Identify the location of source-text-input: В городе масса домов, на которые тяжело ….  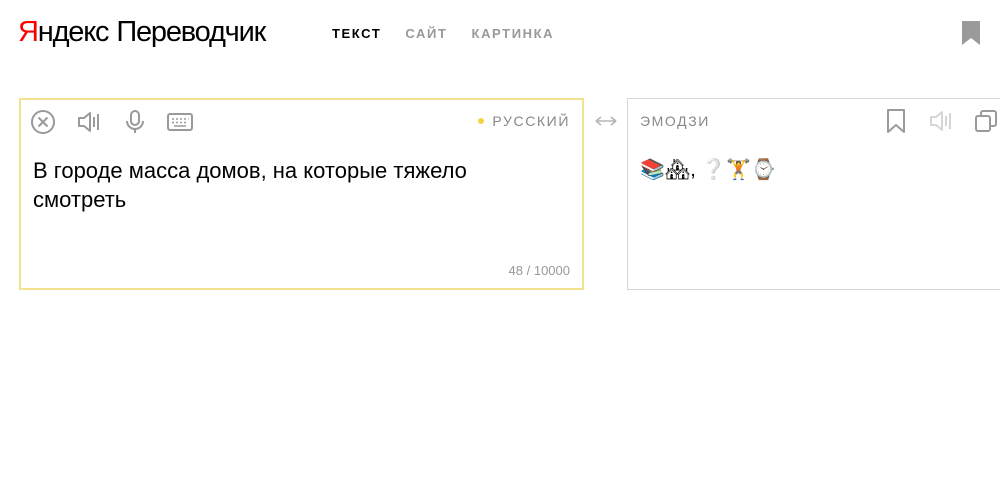
(293, 185).